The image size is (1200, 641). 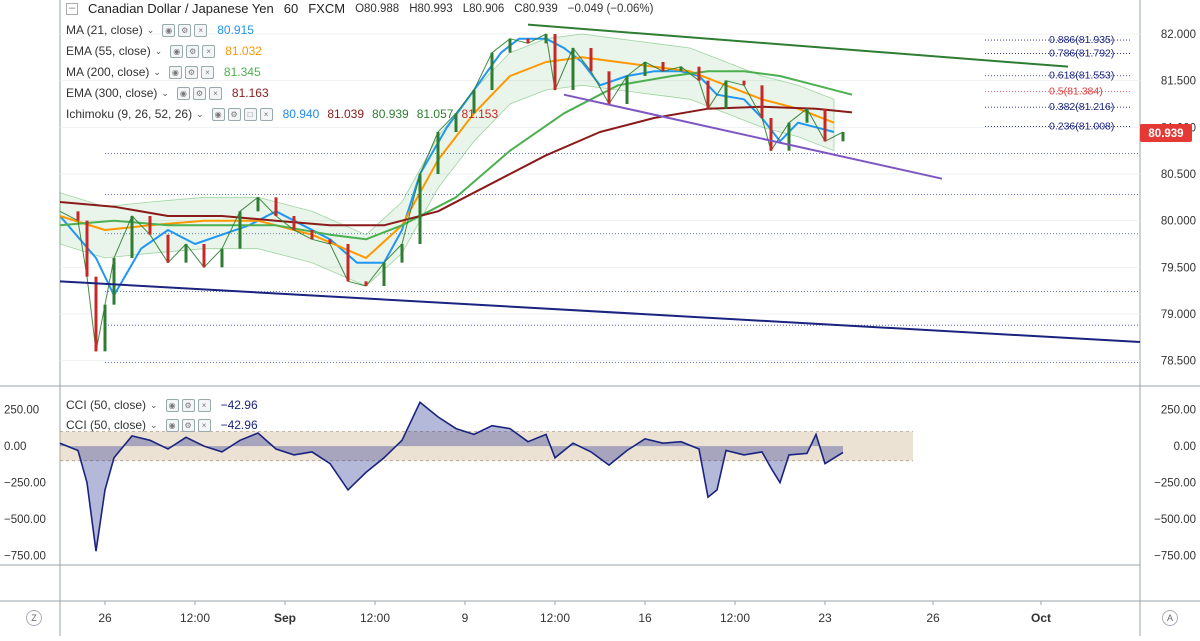 I want to click on last-price-label: 80.939, so click(x=1166, y=133).